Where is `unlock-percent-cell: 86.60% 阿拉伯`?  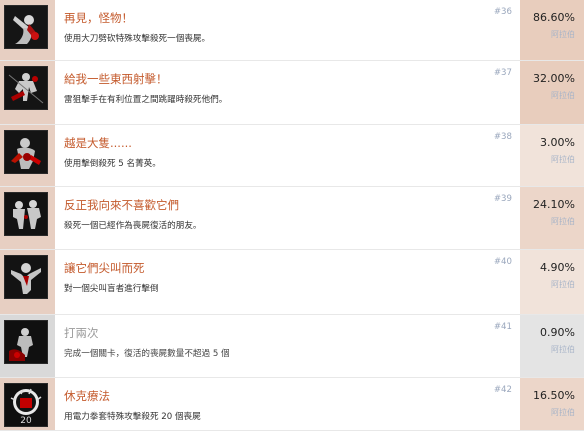
unlock-percent-cell: 86.60% 阿拉伯 is located at coordinates (552, 30).